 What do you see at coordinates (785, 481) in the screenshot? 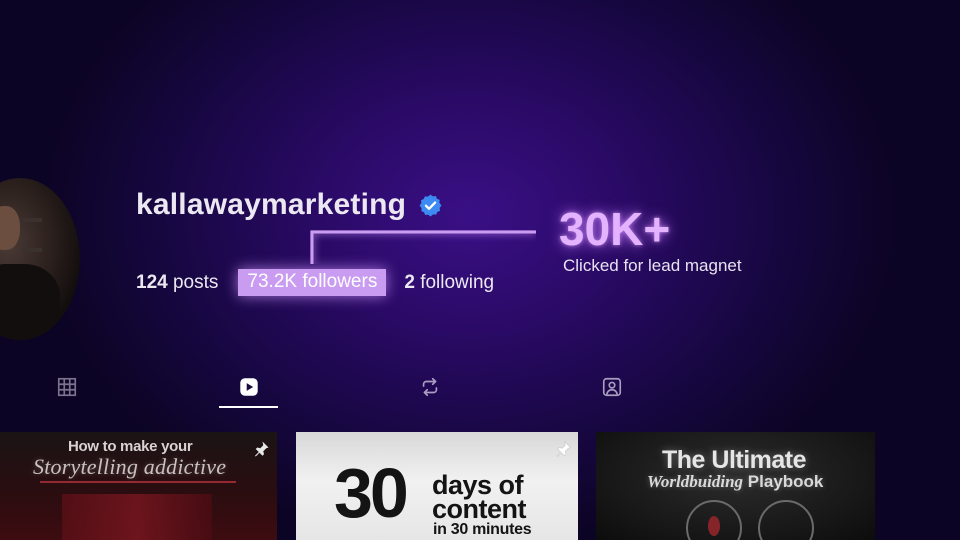
I see `post-title-word: Playbook` at bounding box center [785, 481].